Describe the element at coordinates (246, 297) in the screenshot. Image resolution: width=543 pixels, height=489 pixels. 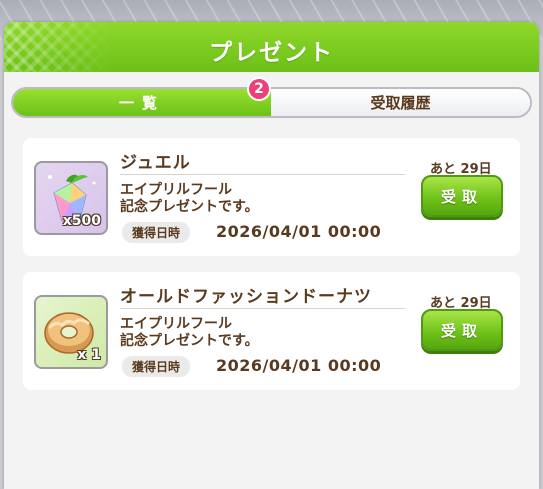
I see `item-name: オールドファッションドーナツ` at that location.